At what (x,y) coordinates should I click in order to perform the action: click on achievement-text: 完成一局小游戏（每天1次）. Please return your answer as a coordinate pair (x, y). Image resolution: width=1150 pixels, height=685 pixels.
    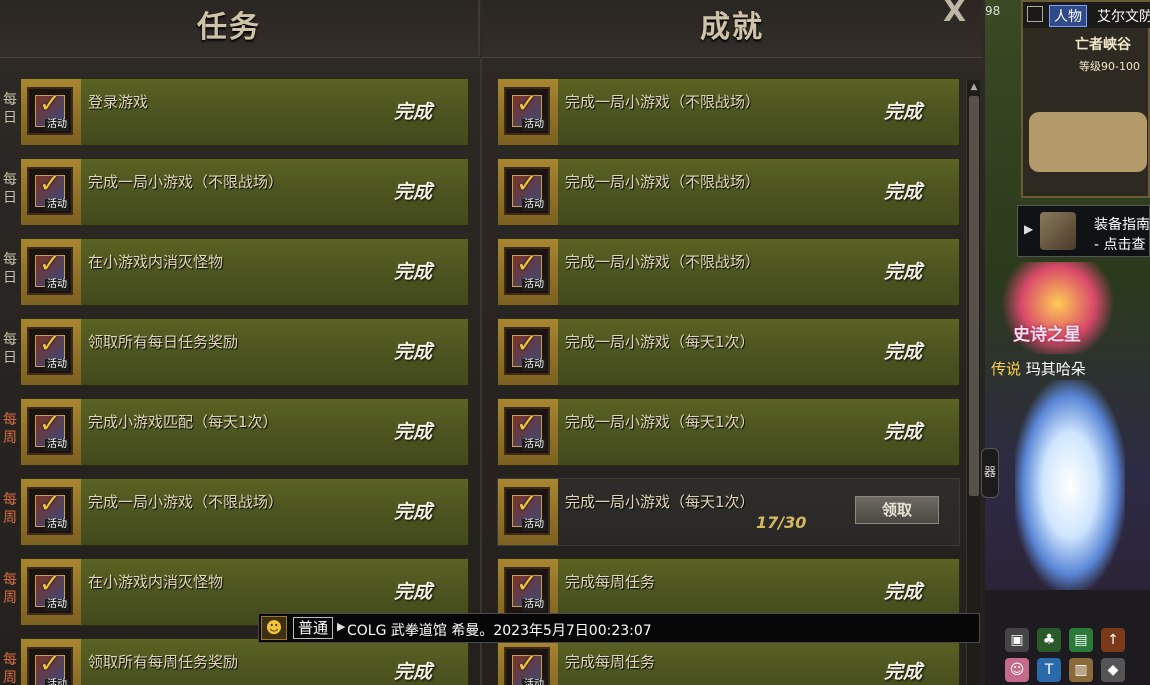
    Looking at the image, I should click on (660, 342).